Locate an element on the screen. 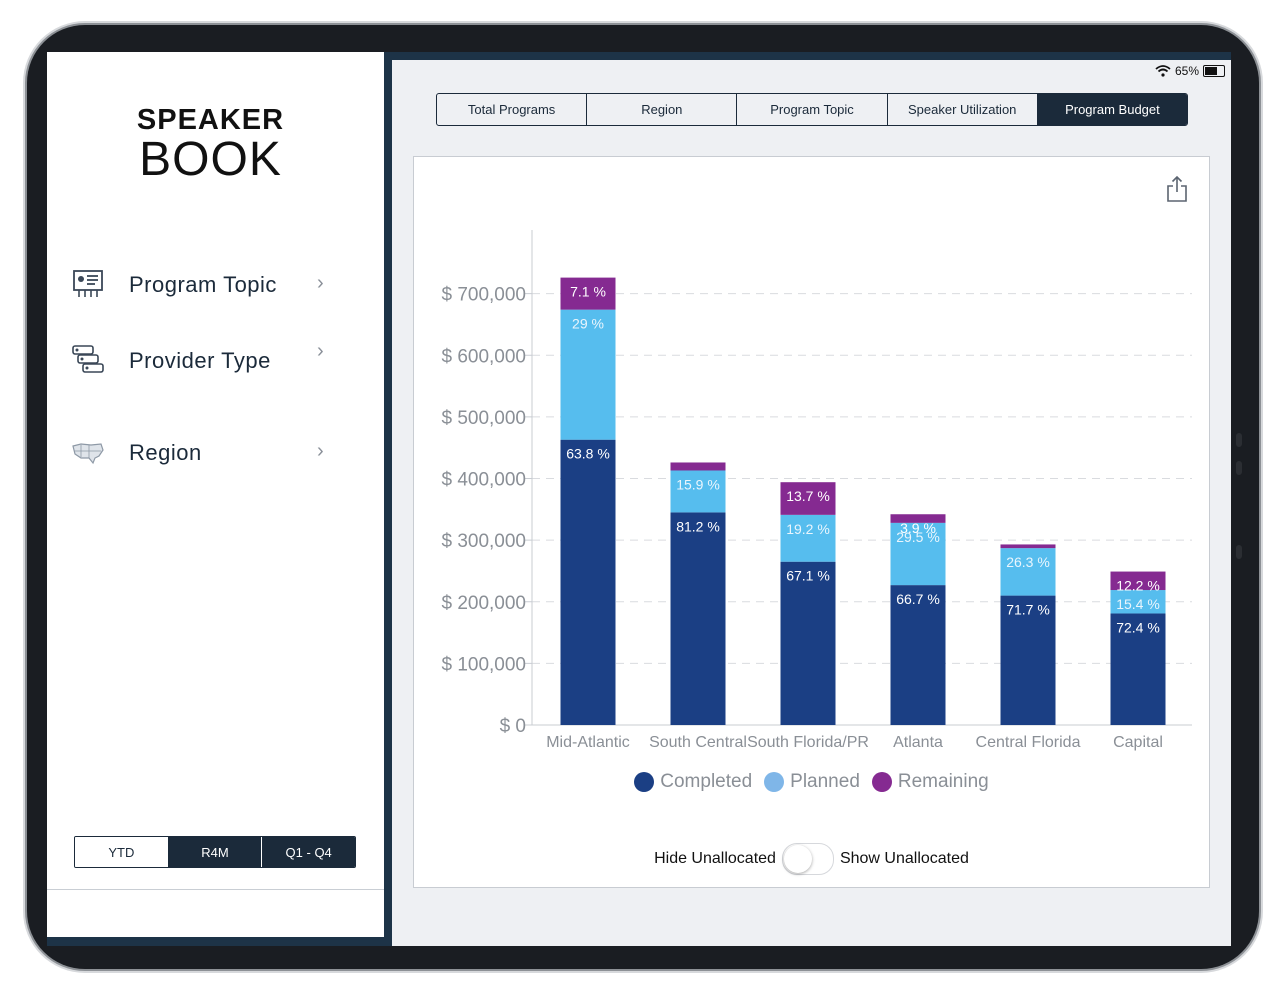  tab-speaker-utilization: Speaker Utilization is located at coordinates (963, 109).